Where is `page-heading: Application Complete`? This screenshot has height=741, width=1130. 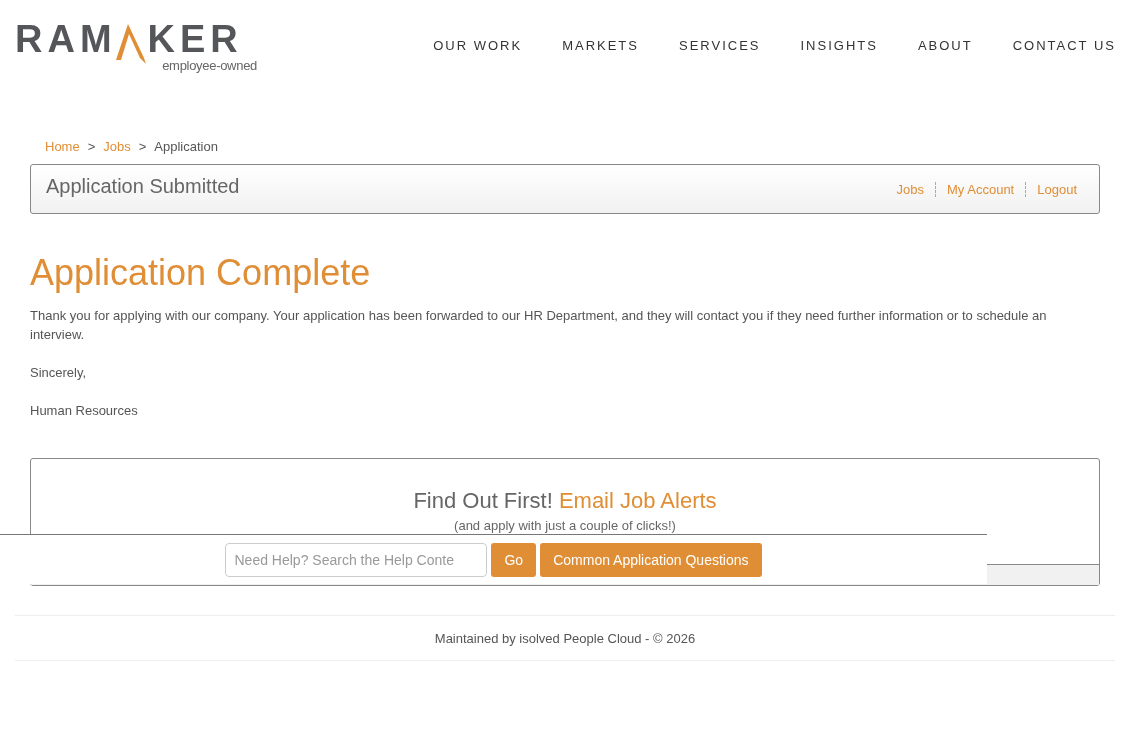 page-heading: Application Complete is located at coordinates (201, 273).